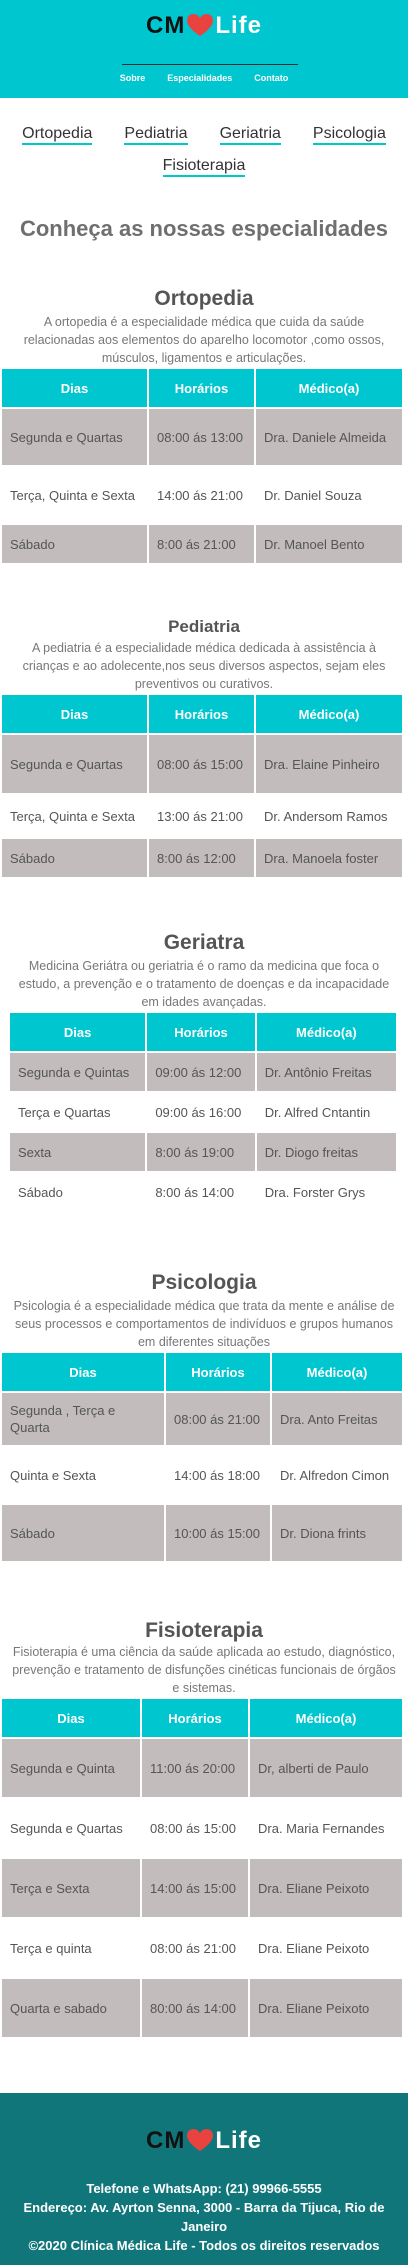  I want to click on cell-horarios: 14:00 ás 21:00, so click(201, 495).